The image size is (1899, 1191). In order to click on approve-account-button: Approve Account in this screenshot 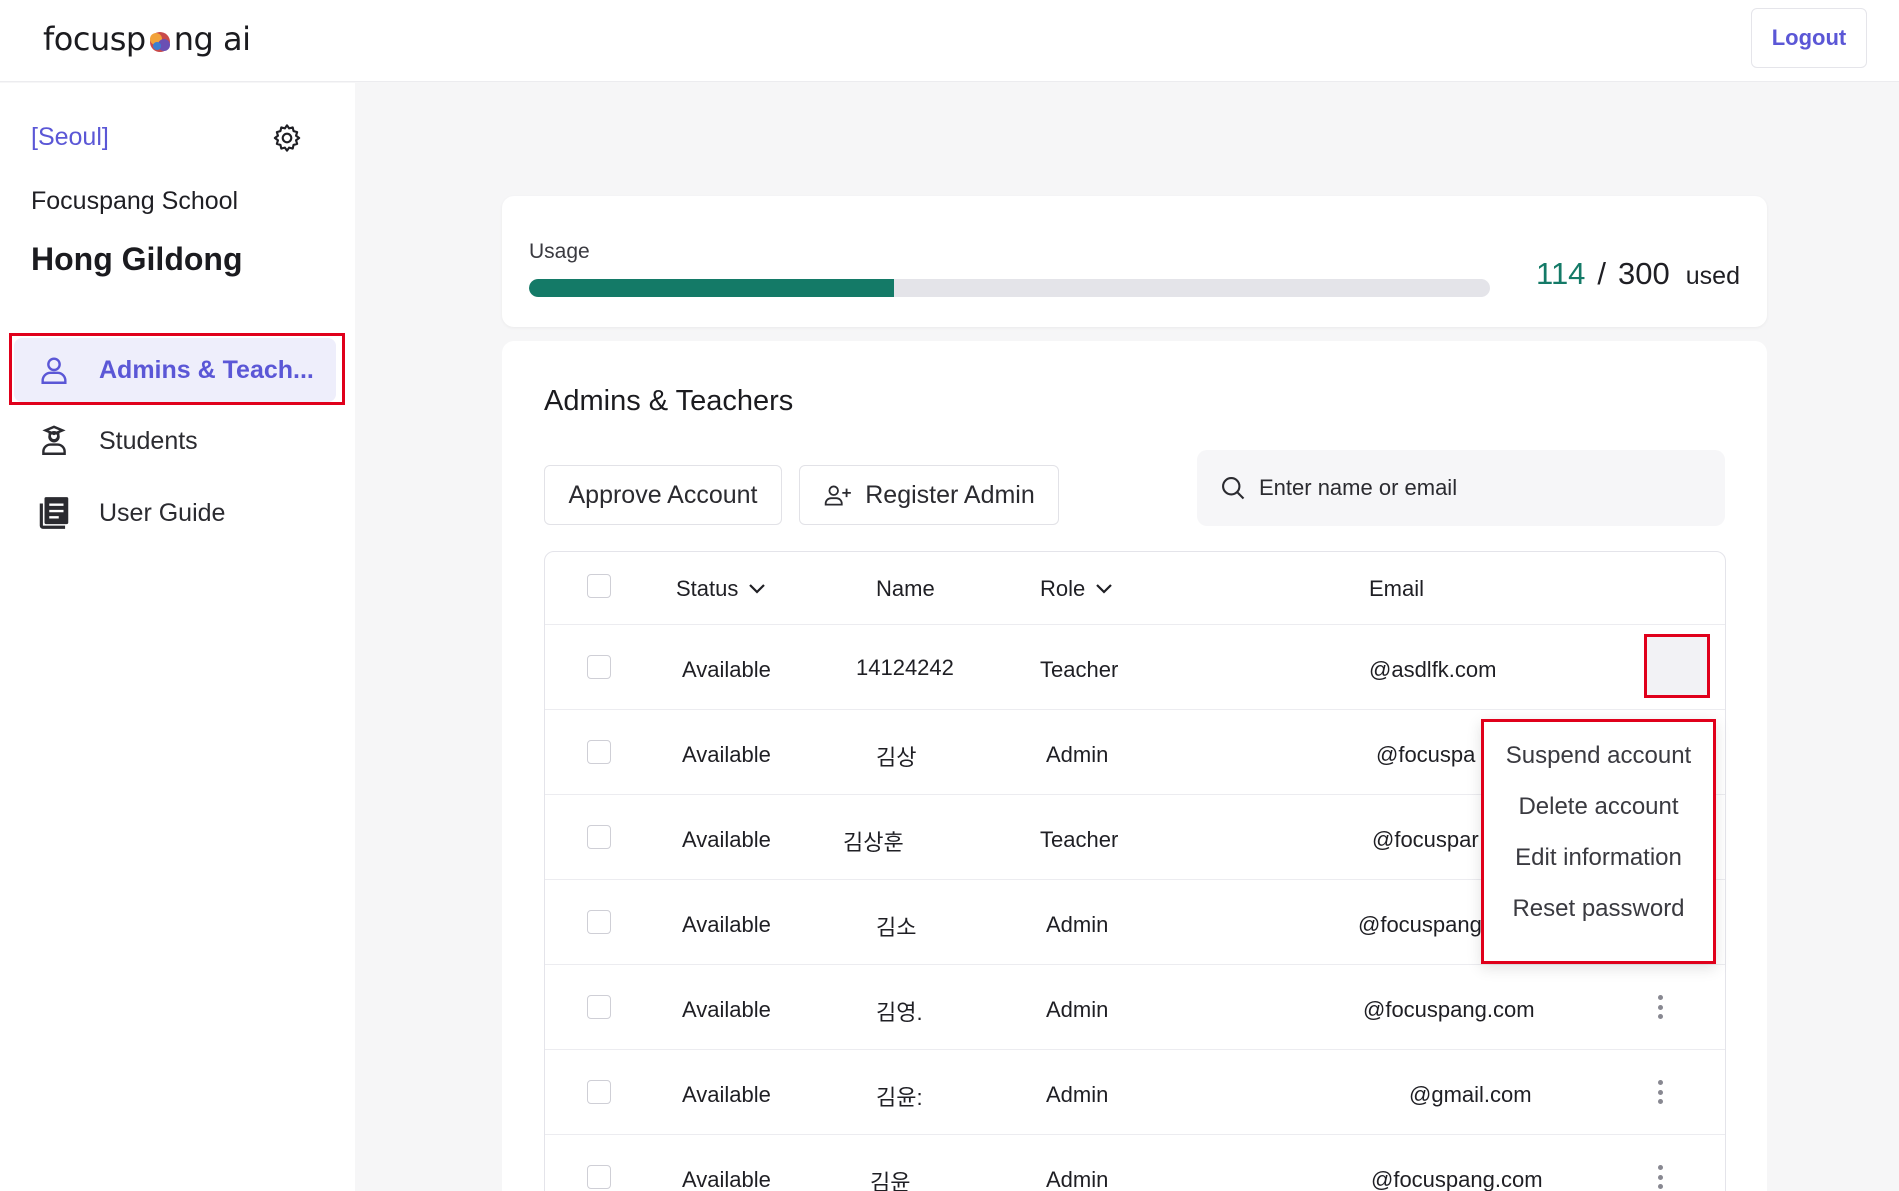, I will do `click(663, 495)`.